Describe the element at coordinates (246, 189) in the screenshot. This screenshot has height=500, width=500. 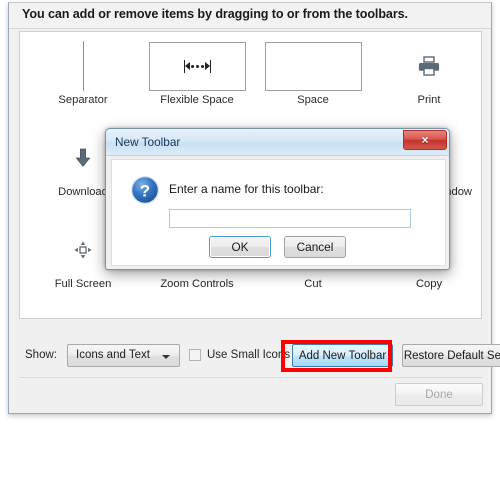
I see `dialog-prompt-text: Enter a name for this toolbar:` at that location.